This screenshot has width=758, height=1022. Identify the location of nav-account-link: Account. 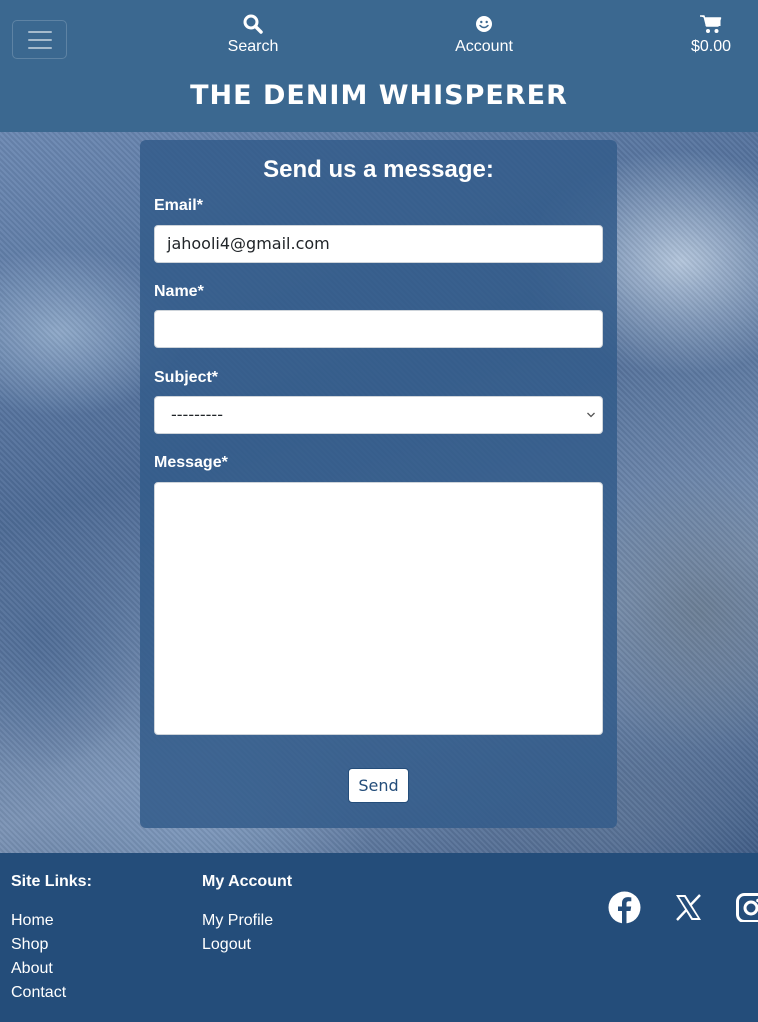
(484, 35).